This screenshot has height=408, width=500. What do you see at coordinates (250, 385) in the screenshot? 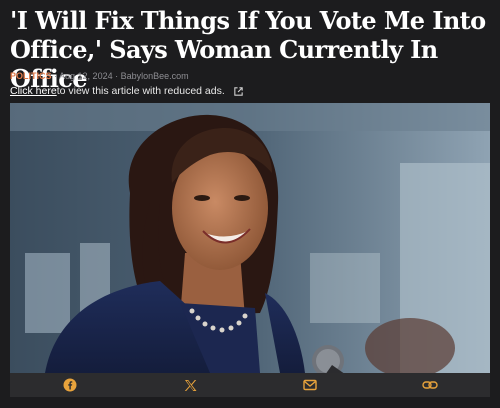
I see `share-bar` at bounding box center [250, 385].